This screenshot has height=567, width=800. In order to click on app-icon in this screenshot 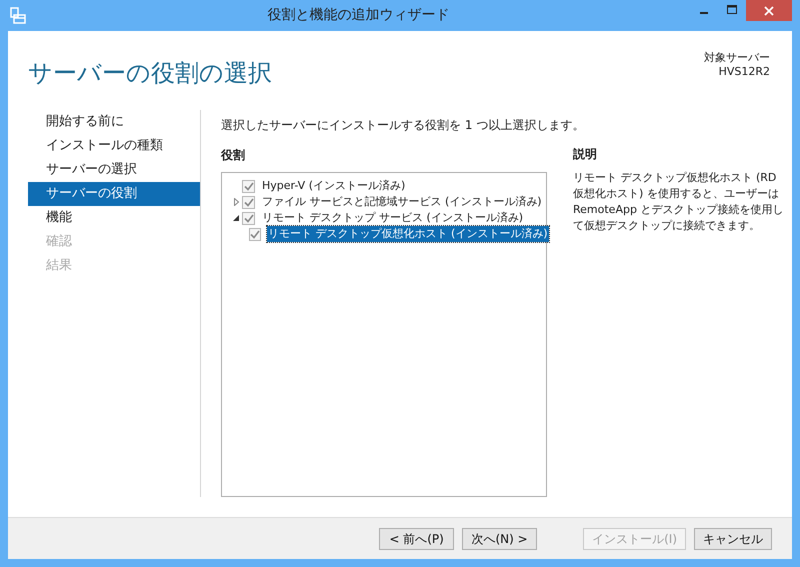, I will do `click(18, 15)`.